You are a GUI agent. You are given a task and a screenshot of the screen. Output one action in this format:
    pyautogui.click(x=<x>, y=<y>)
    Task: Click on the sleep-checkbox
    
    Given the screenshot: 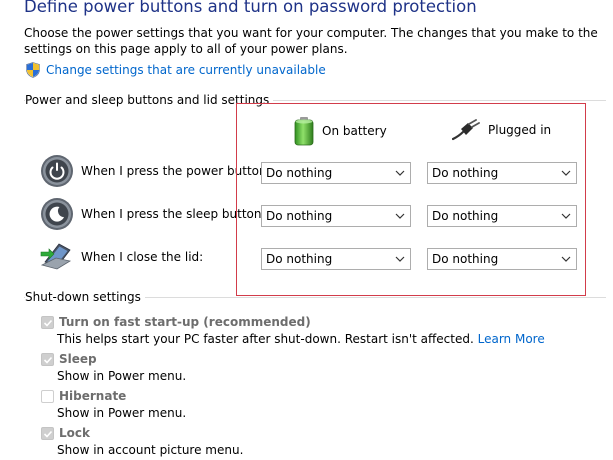 What is the action you would take?
    pyautogui.click(x=47, y=359)
    